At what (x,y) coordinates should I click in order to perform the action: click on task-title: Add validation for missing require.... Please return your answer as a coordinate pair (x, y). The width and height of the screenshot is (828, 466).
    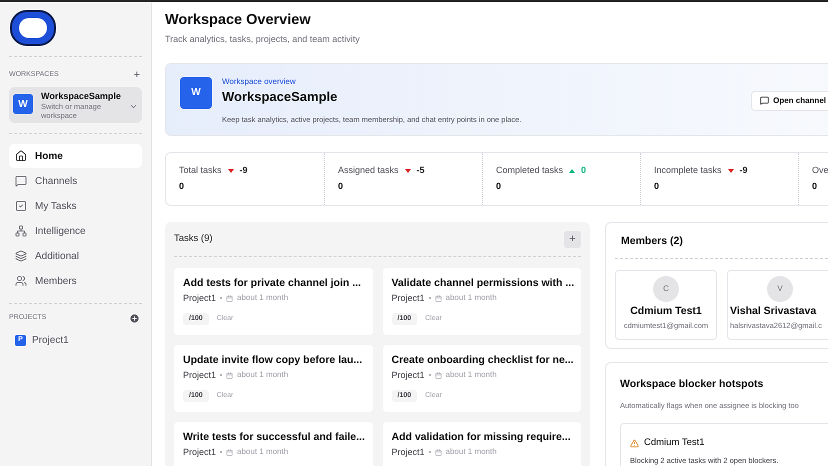
    Looking at the image, I should click on (482, 437).